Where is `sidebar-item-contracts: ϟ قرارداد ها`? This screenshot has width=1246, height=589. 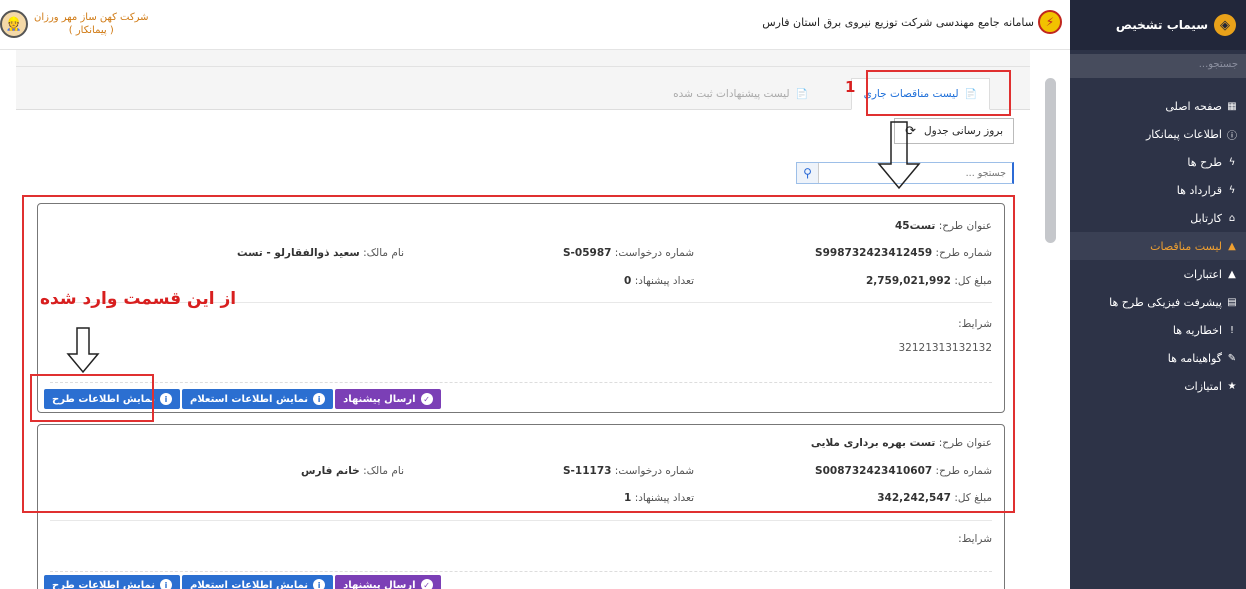 sidebar-item-contracts: ϟ قرارداد ها is located at coordinates (1158, 190).